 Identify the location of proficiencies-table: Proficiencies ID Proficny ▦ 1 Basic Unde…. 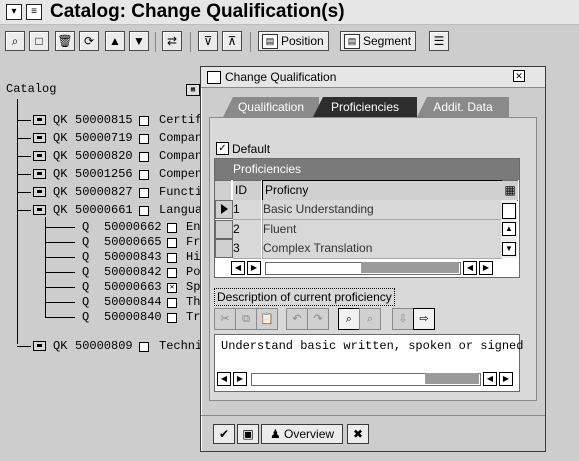
(367, 218).